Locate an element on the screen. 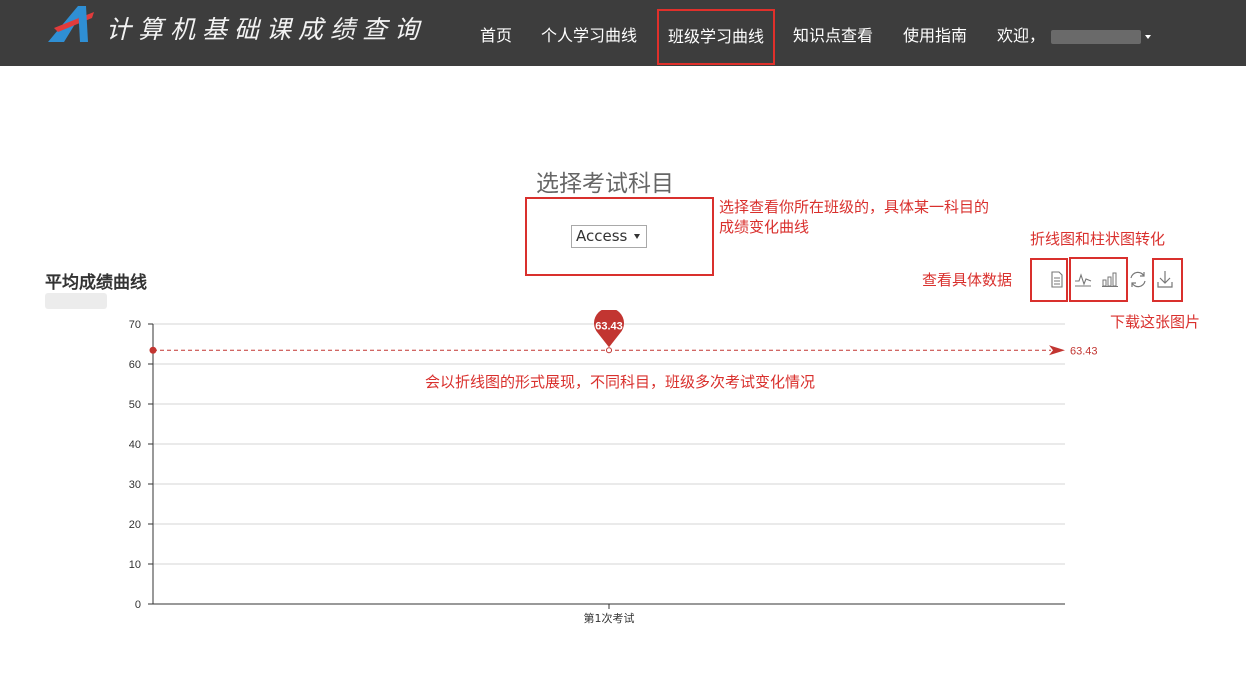 This screenshot has width=1246, height=679. select-subject-title: 选择考试科目 is located at coordinates (605, 184).